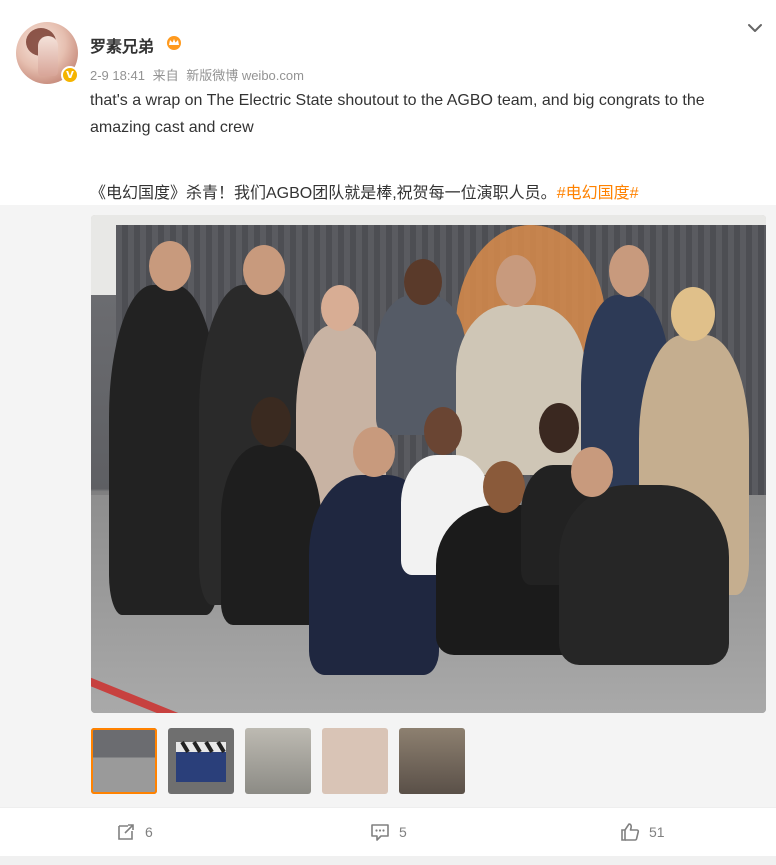 This screenshot has width=776, height=865. I want to click on repost-count: 6, so click(149, 832).